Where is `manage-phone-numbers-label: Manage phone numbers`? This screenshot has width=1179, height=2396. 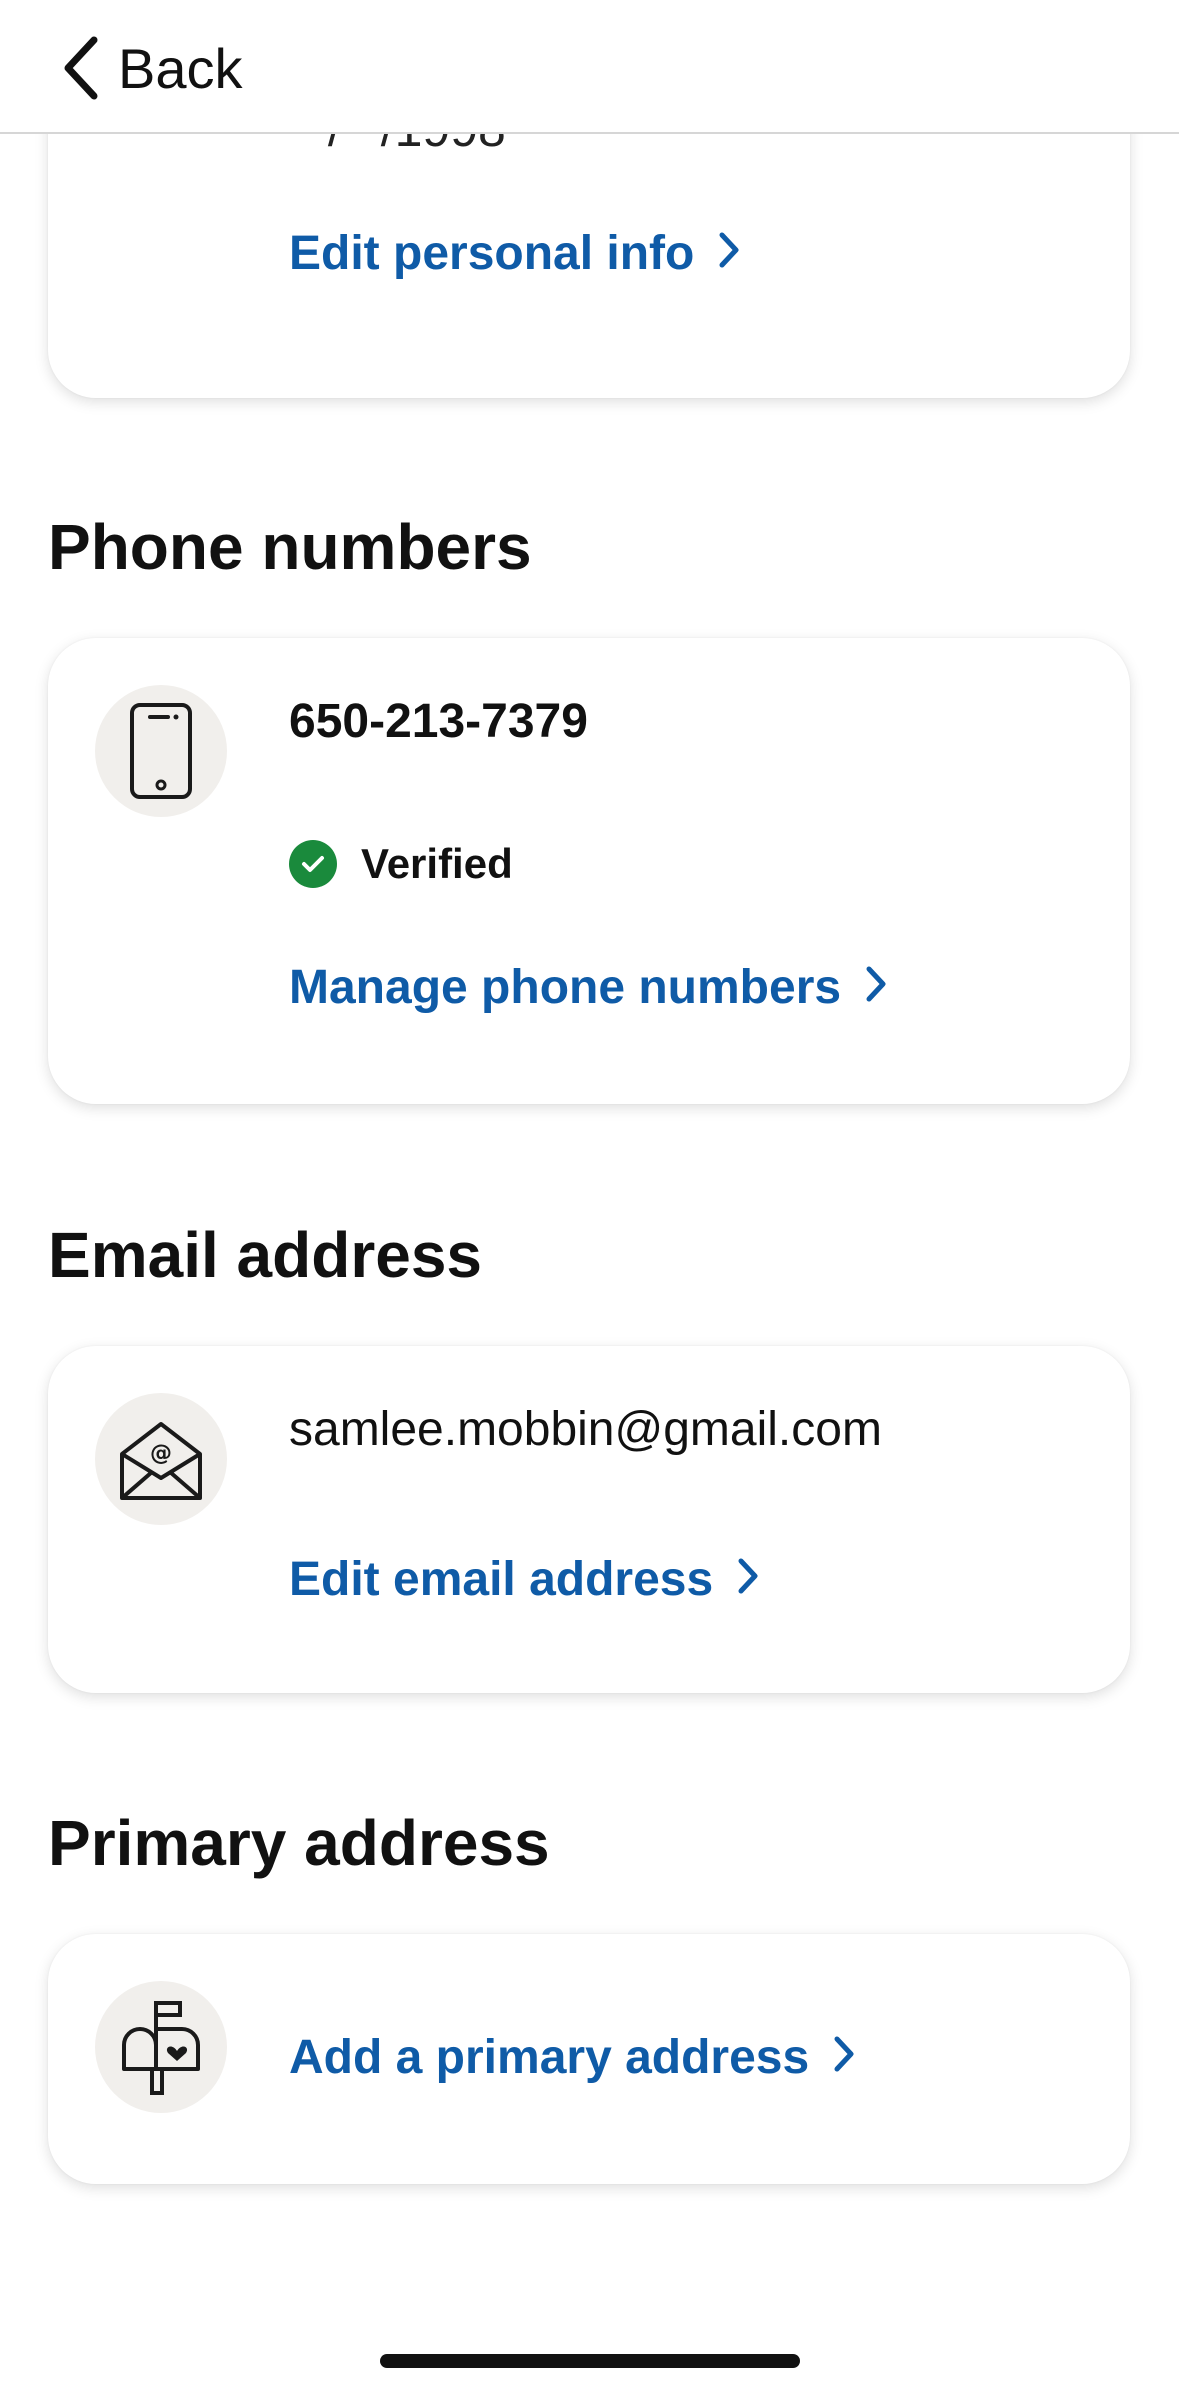
manage-phone-numbers-label: Manage phone numbers is located at coordinates (565, 987).